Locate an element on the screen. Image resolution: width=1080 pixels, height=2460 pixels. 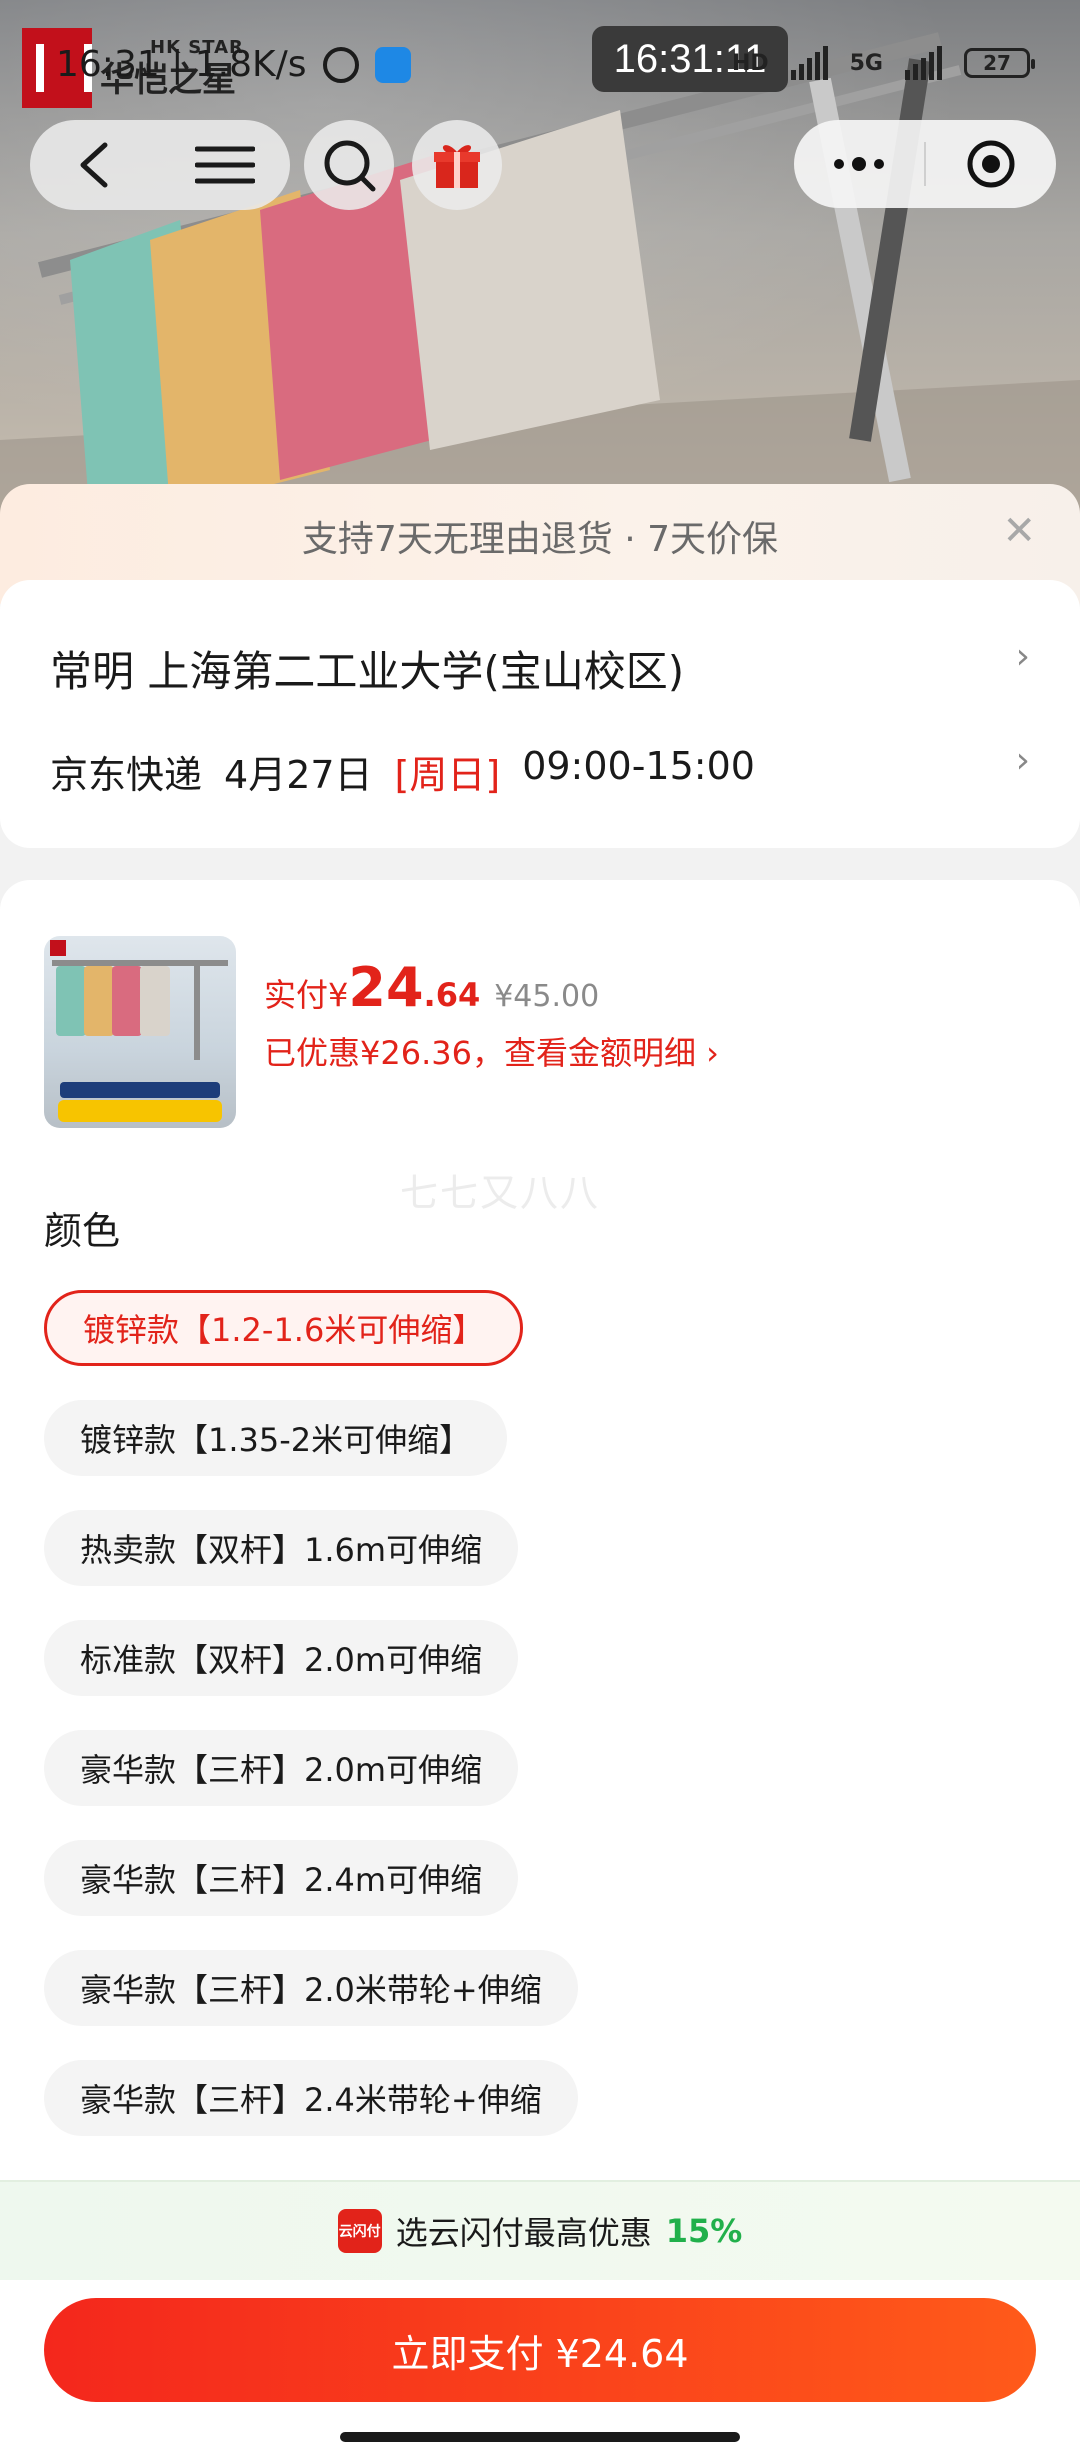
pay-area: 立即支付 ¥24.64 is located at coordinates (540, 2370).